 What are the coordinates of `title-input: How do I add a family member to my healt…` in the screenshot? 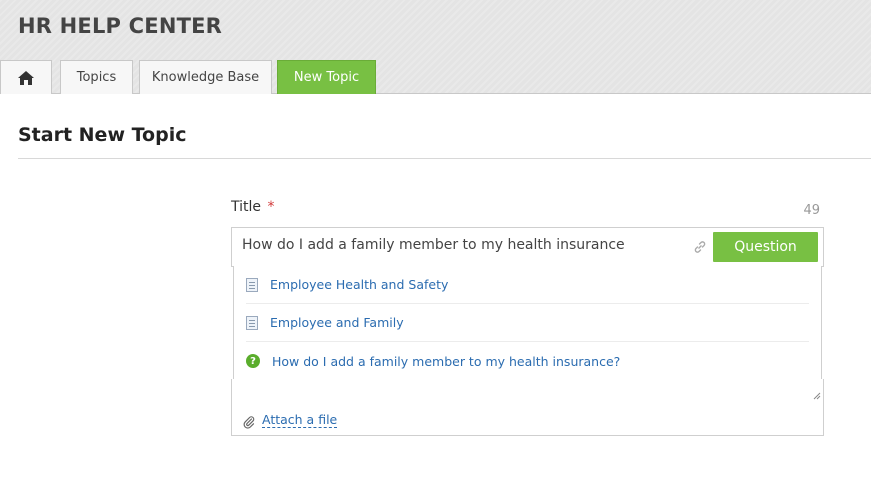 It's located at (462, 245).